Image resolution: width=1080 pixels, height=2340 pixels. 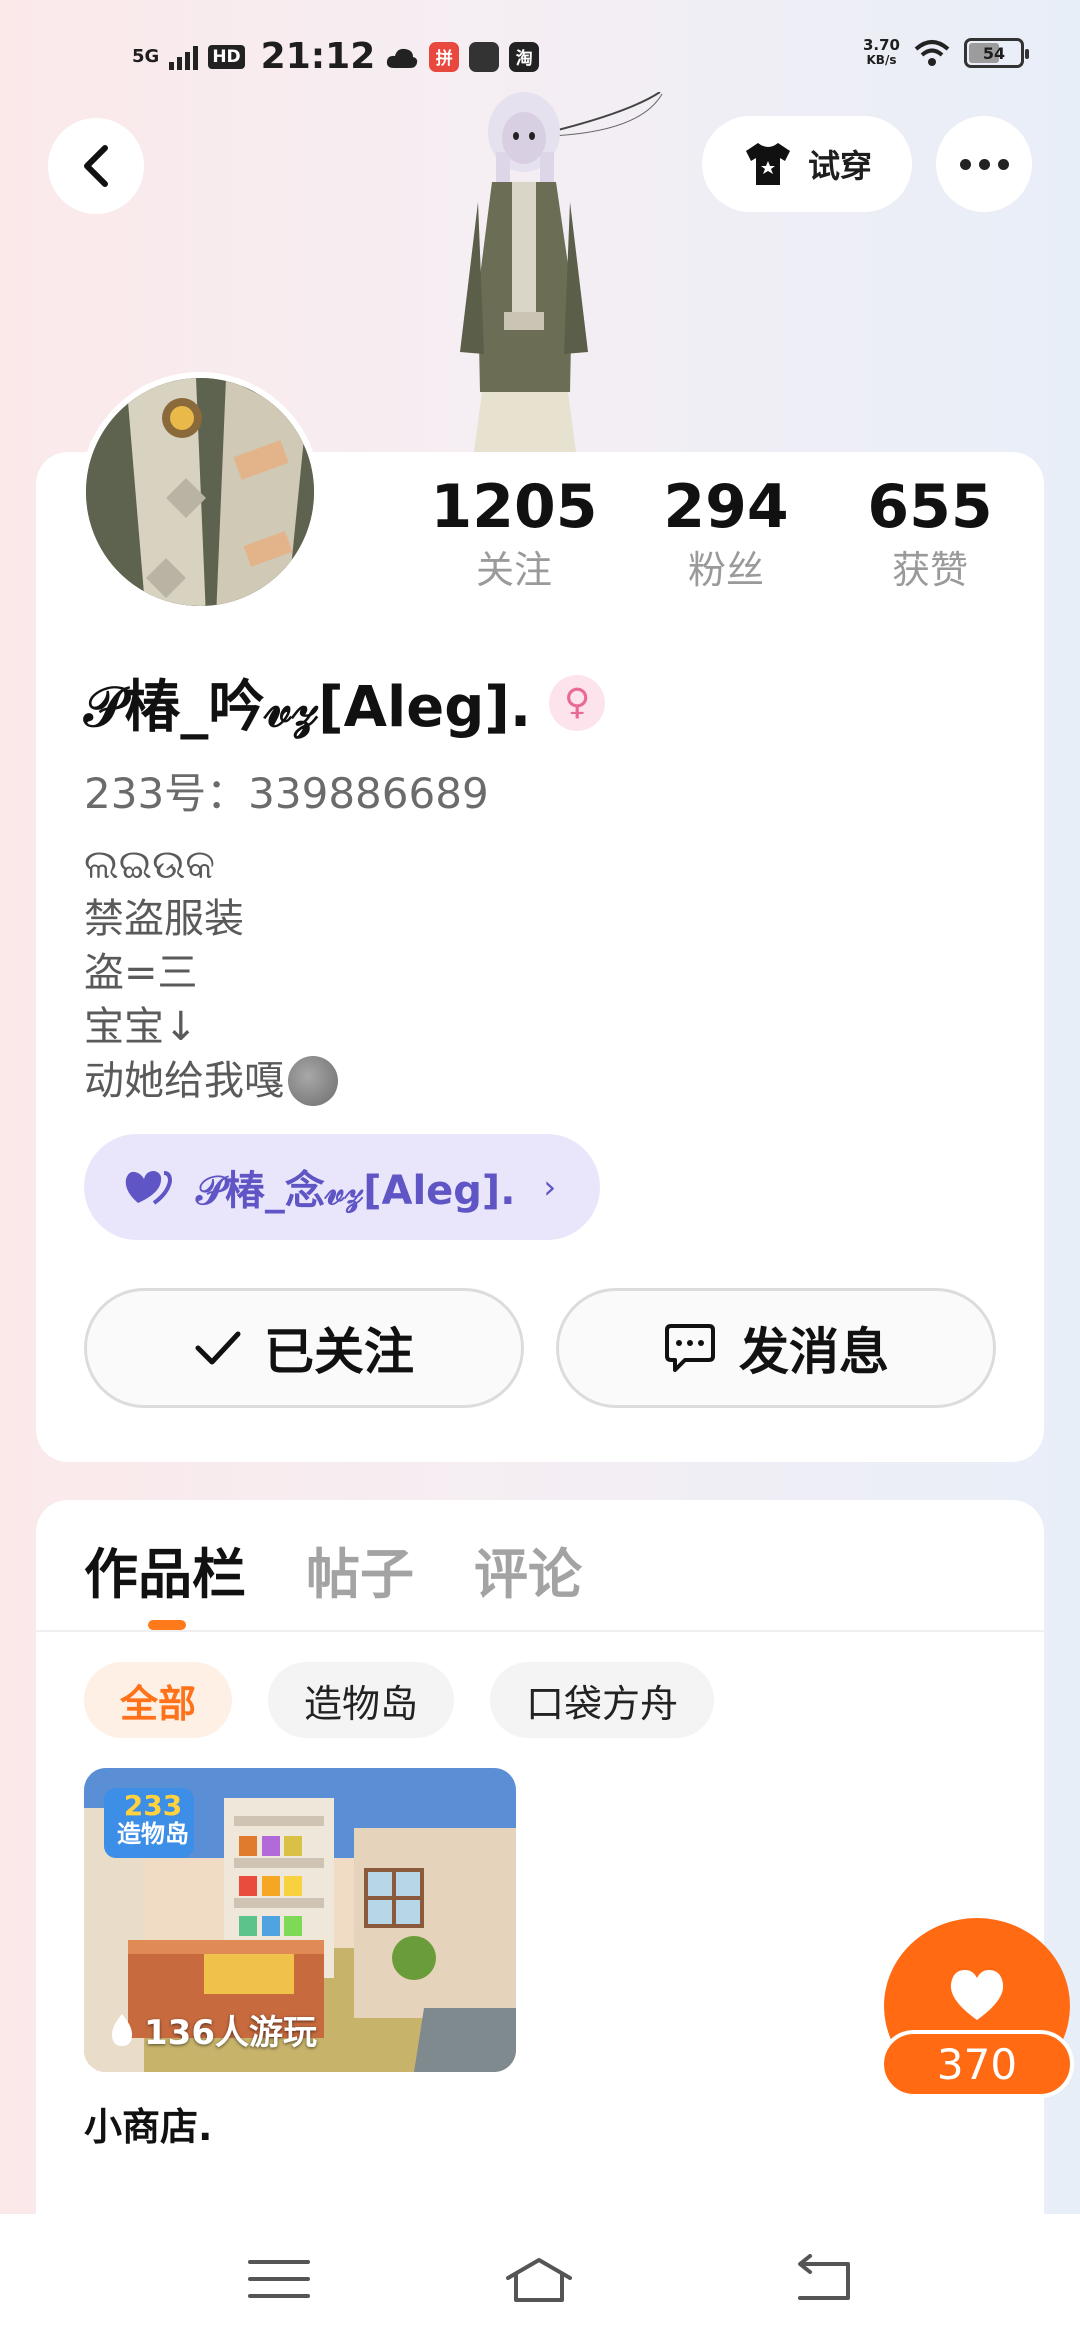 What do you see at coordinates (167, 1625) in the screenshot?
I see `tab-indicator` at bounding box center [167, 1625].